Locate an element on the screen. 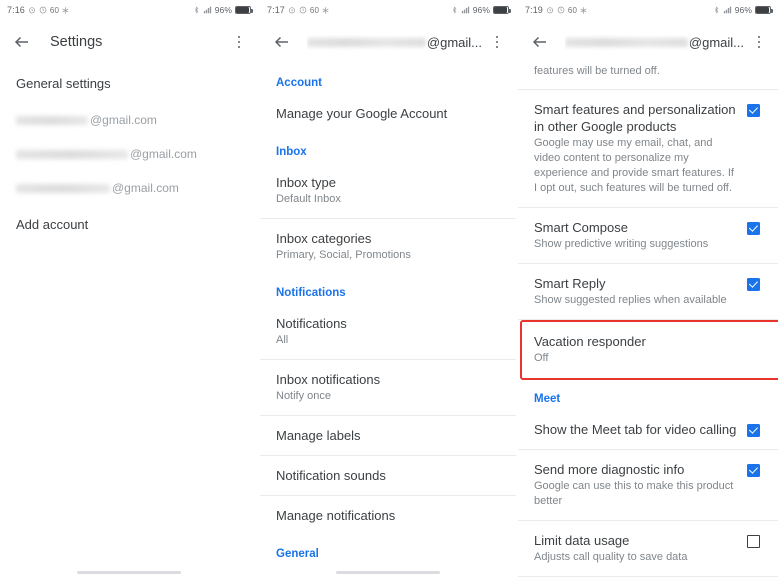 Image resolution: width=778 pixels, height=577 pixels. status-bar-left: 7:19 60 is located at coordinates (556, 10).